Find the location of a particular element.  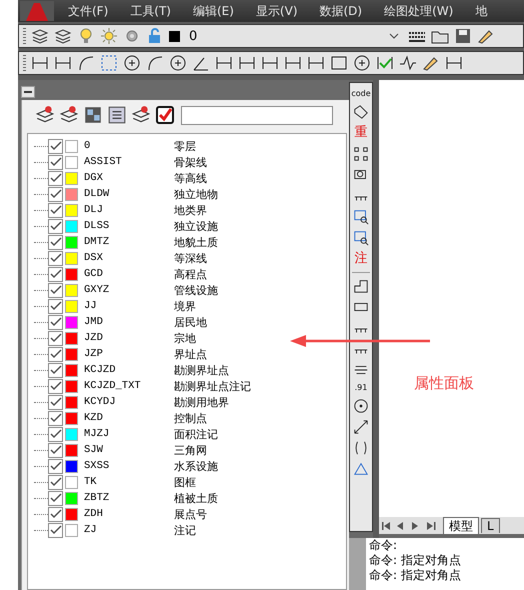

menu-item: 编辑(E) is located at coordinates (213, 11).